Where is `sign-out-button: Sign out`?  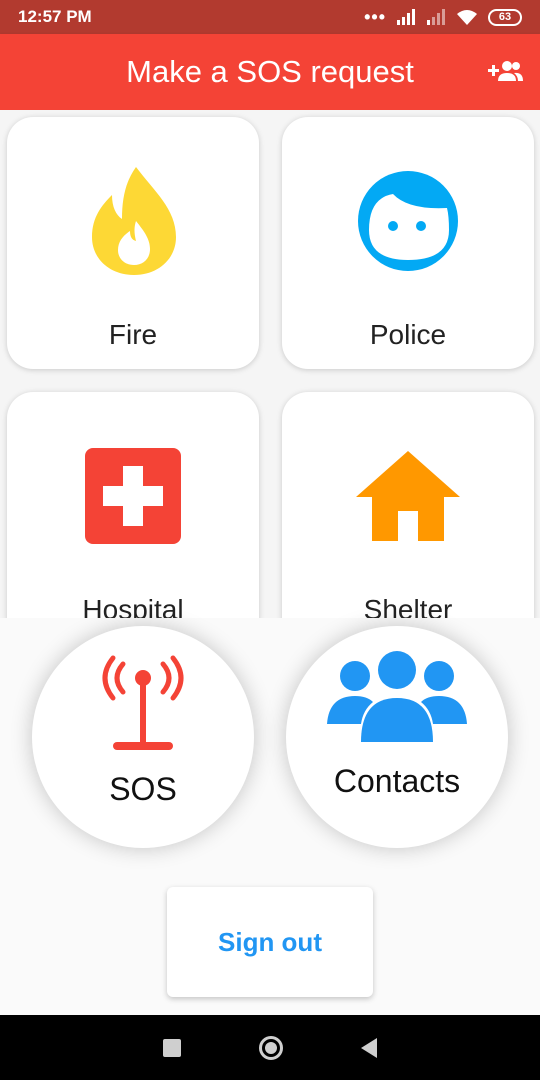
sign-out-button: Sign out is located at coordinates (270, 942).